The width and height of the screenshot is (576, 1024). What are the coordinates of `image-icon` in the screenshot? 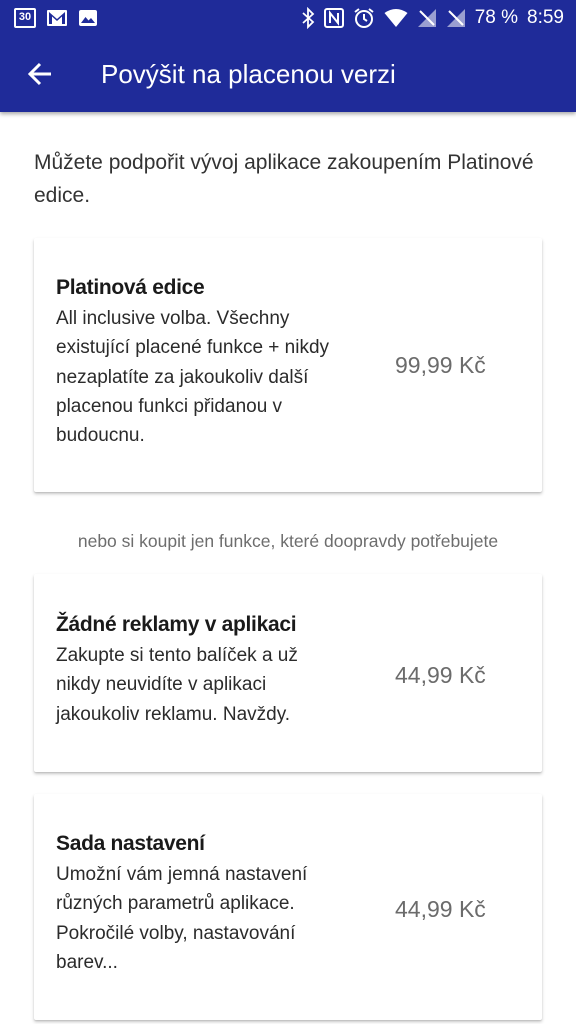 It's located at (88, 18).